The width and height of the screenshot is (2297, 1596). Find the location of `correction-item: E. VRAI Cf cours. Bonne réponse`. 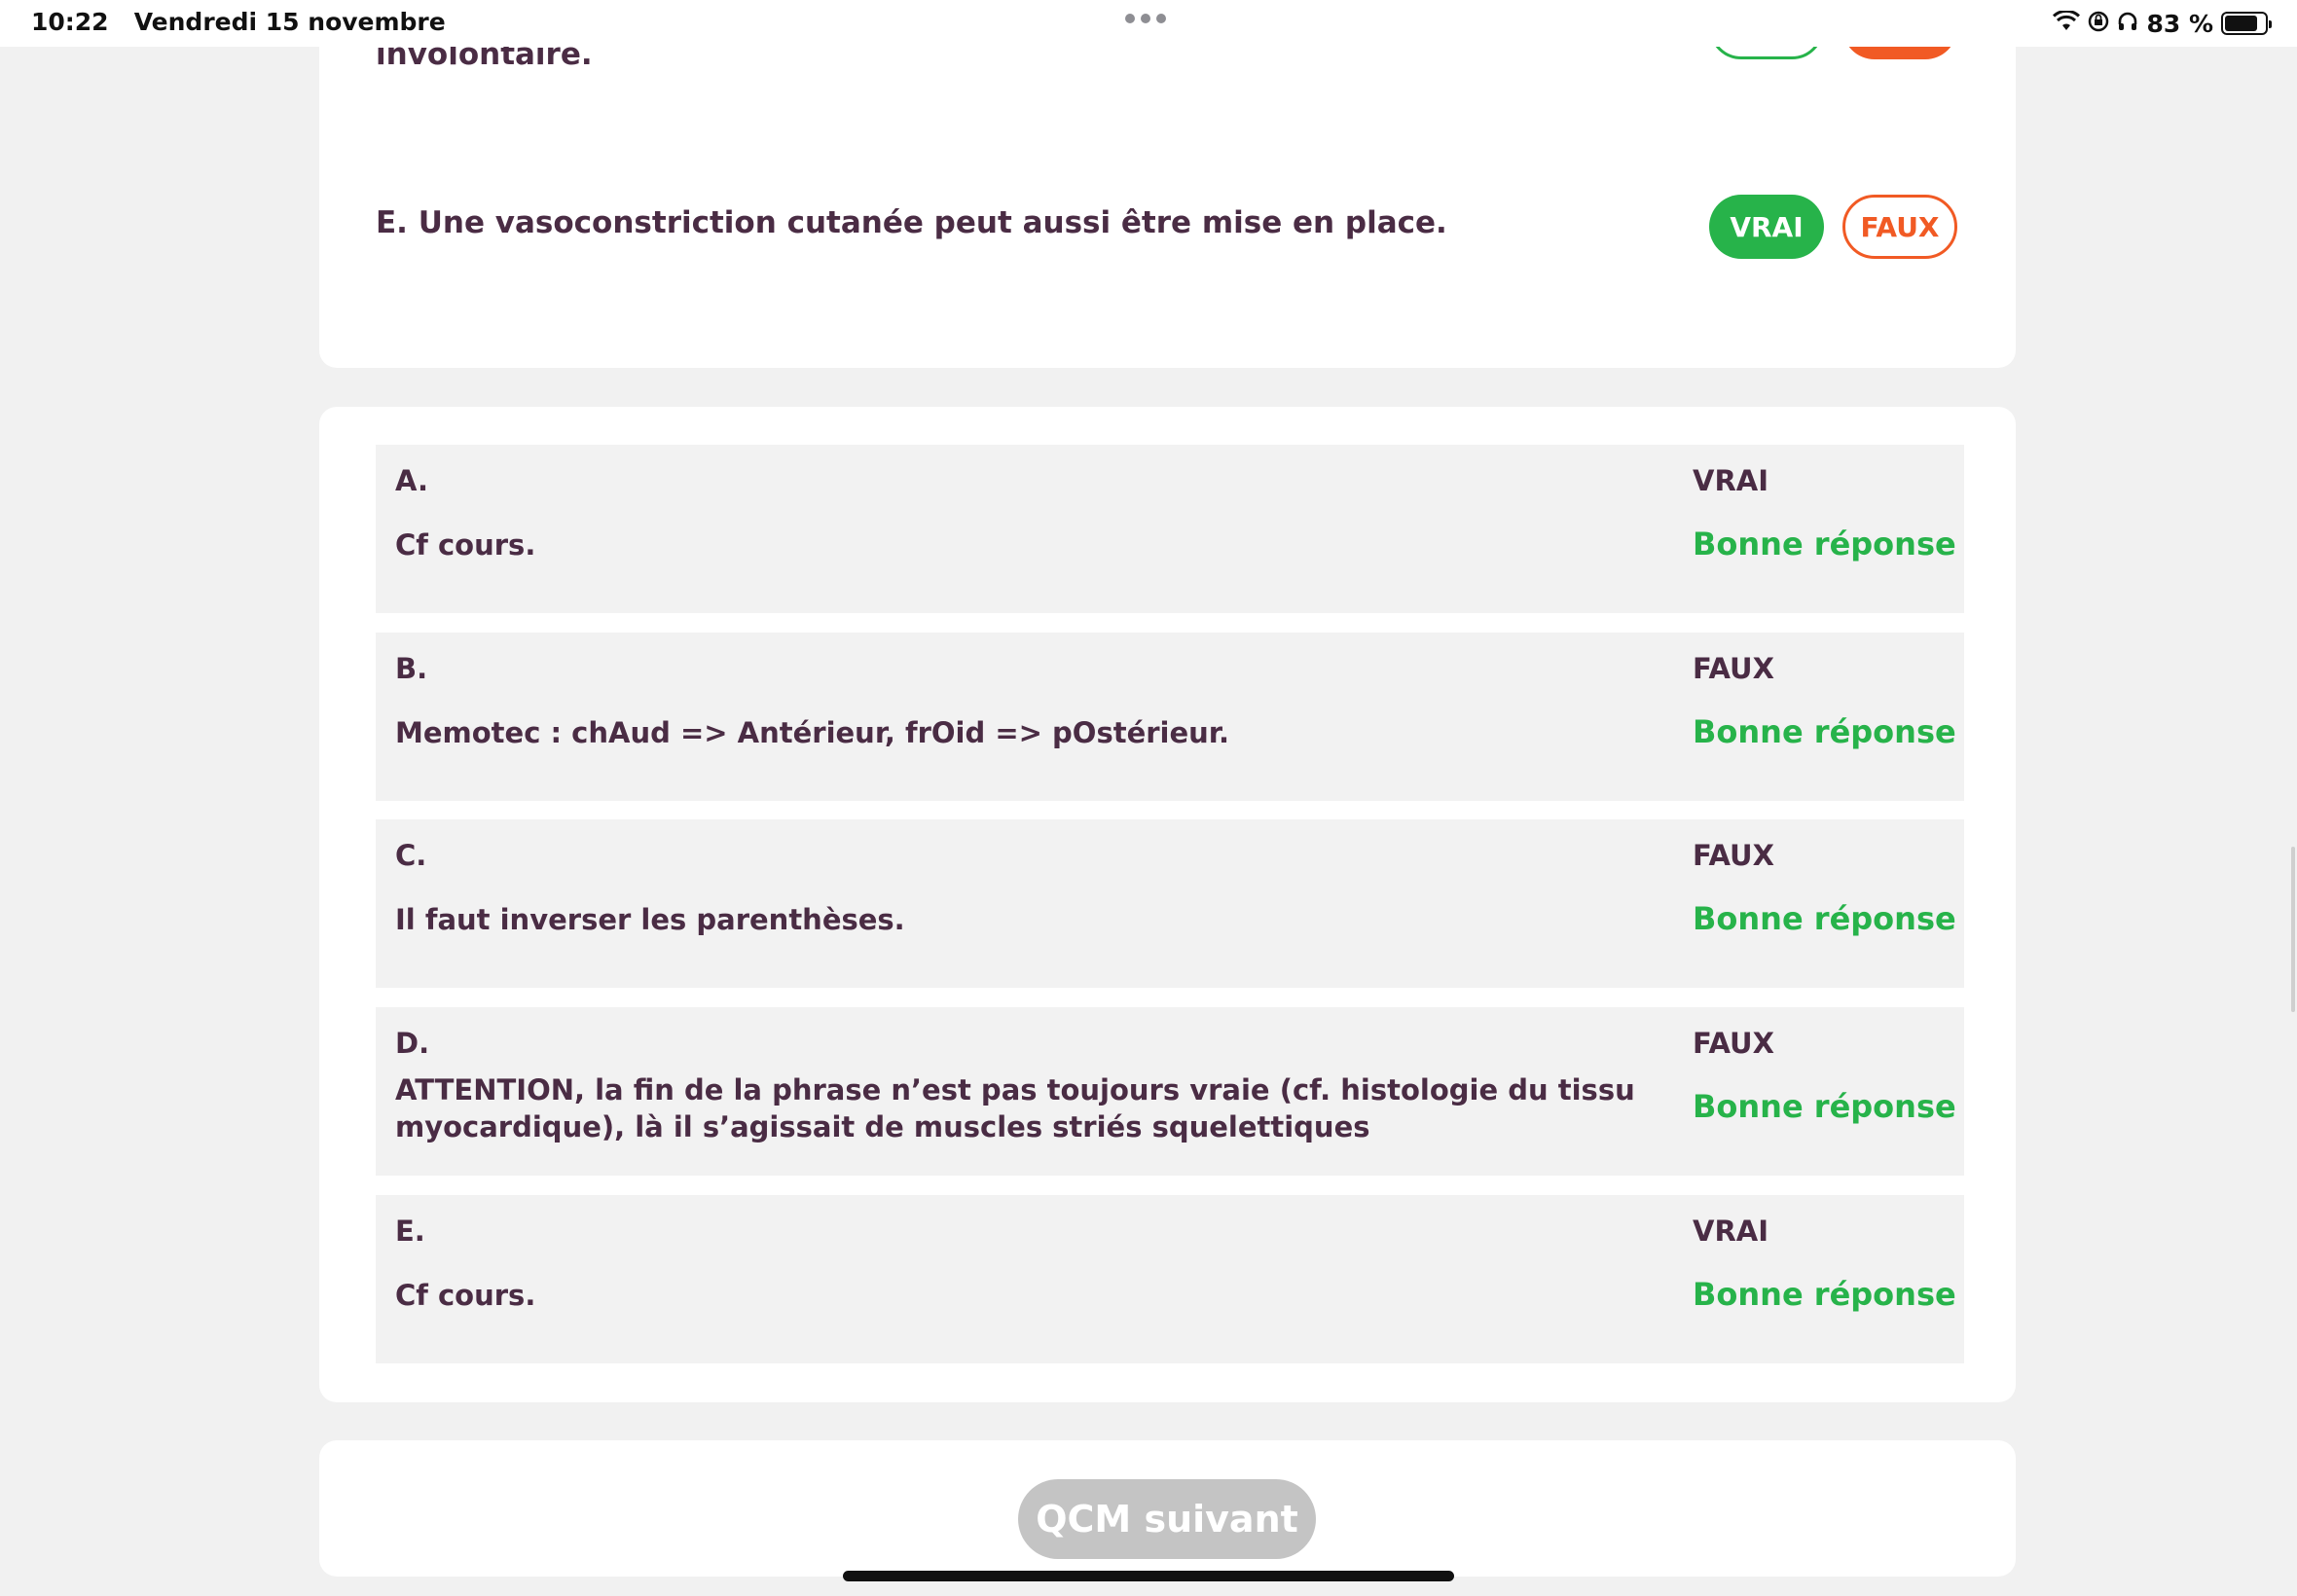

correction-item: E. VRAI Cf cours. Bonne réponse is located at coordinates (1170, 1279).